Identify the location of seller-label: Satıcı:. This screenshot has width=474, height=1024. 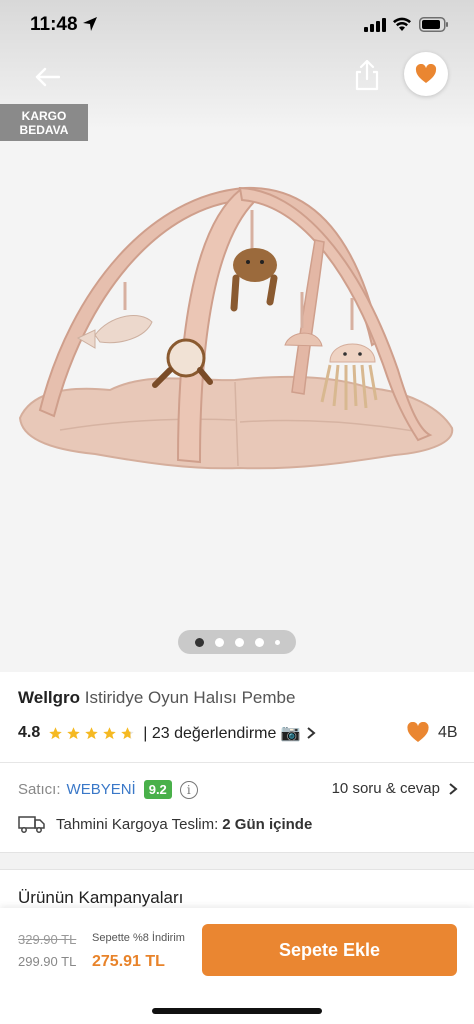
(39, 789).